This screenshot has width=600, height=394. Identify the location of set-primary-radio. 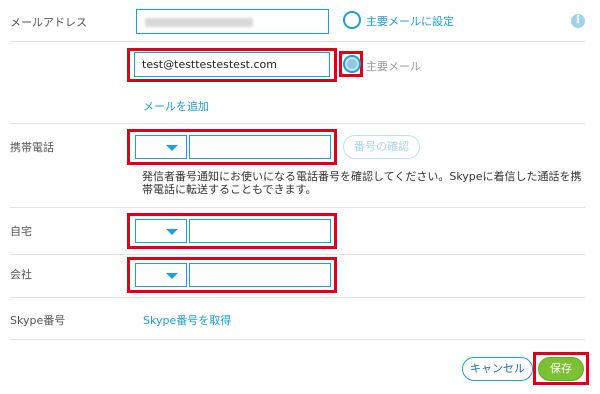
(352, 20).